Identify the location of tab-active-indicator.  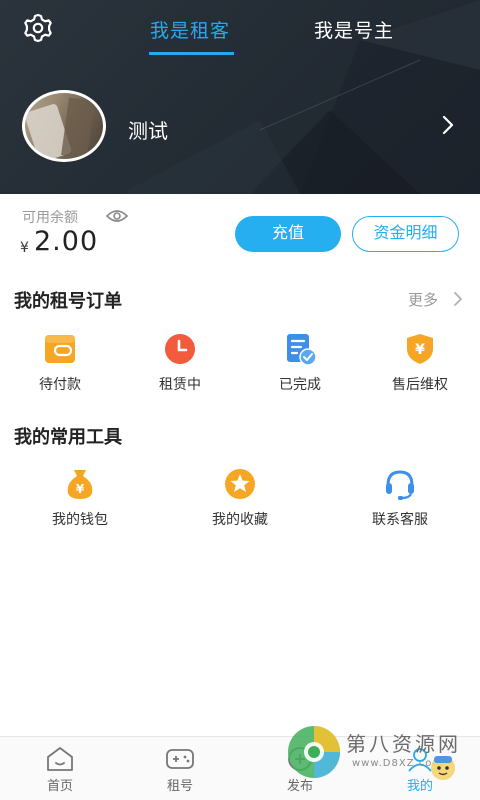
(191, 53).